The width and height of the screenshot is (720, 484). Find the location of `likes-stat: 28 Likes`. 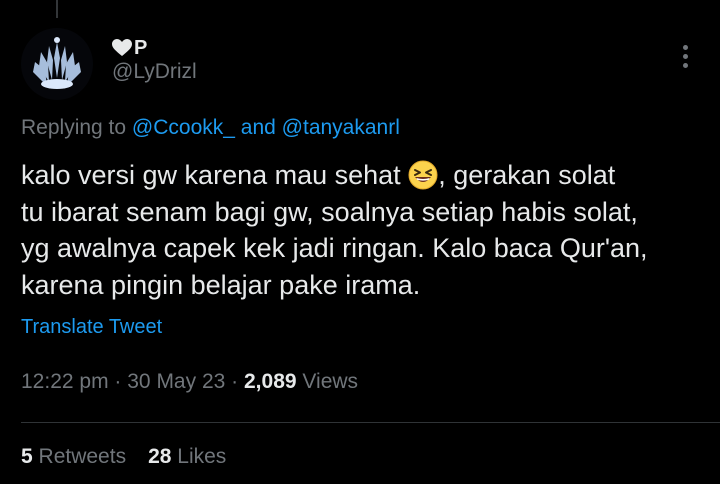

likes-stat: 28 Likes is located at coordinates (187, 457).